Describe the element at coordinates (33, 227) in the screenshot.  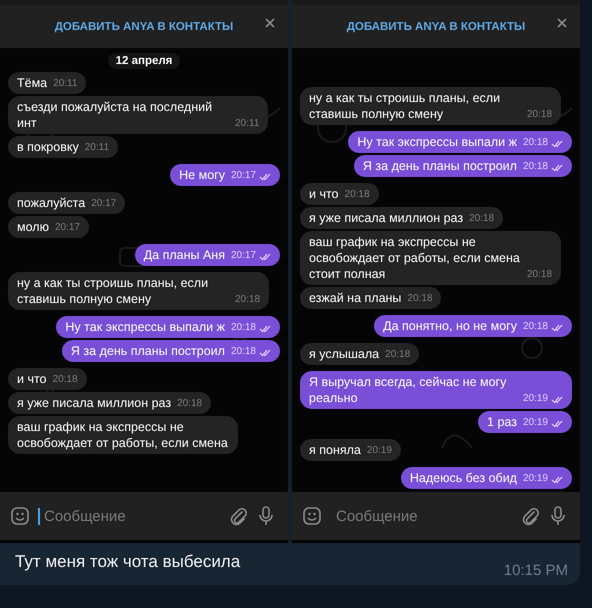
I see `message-text: молю` at that location.